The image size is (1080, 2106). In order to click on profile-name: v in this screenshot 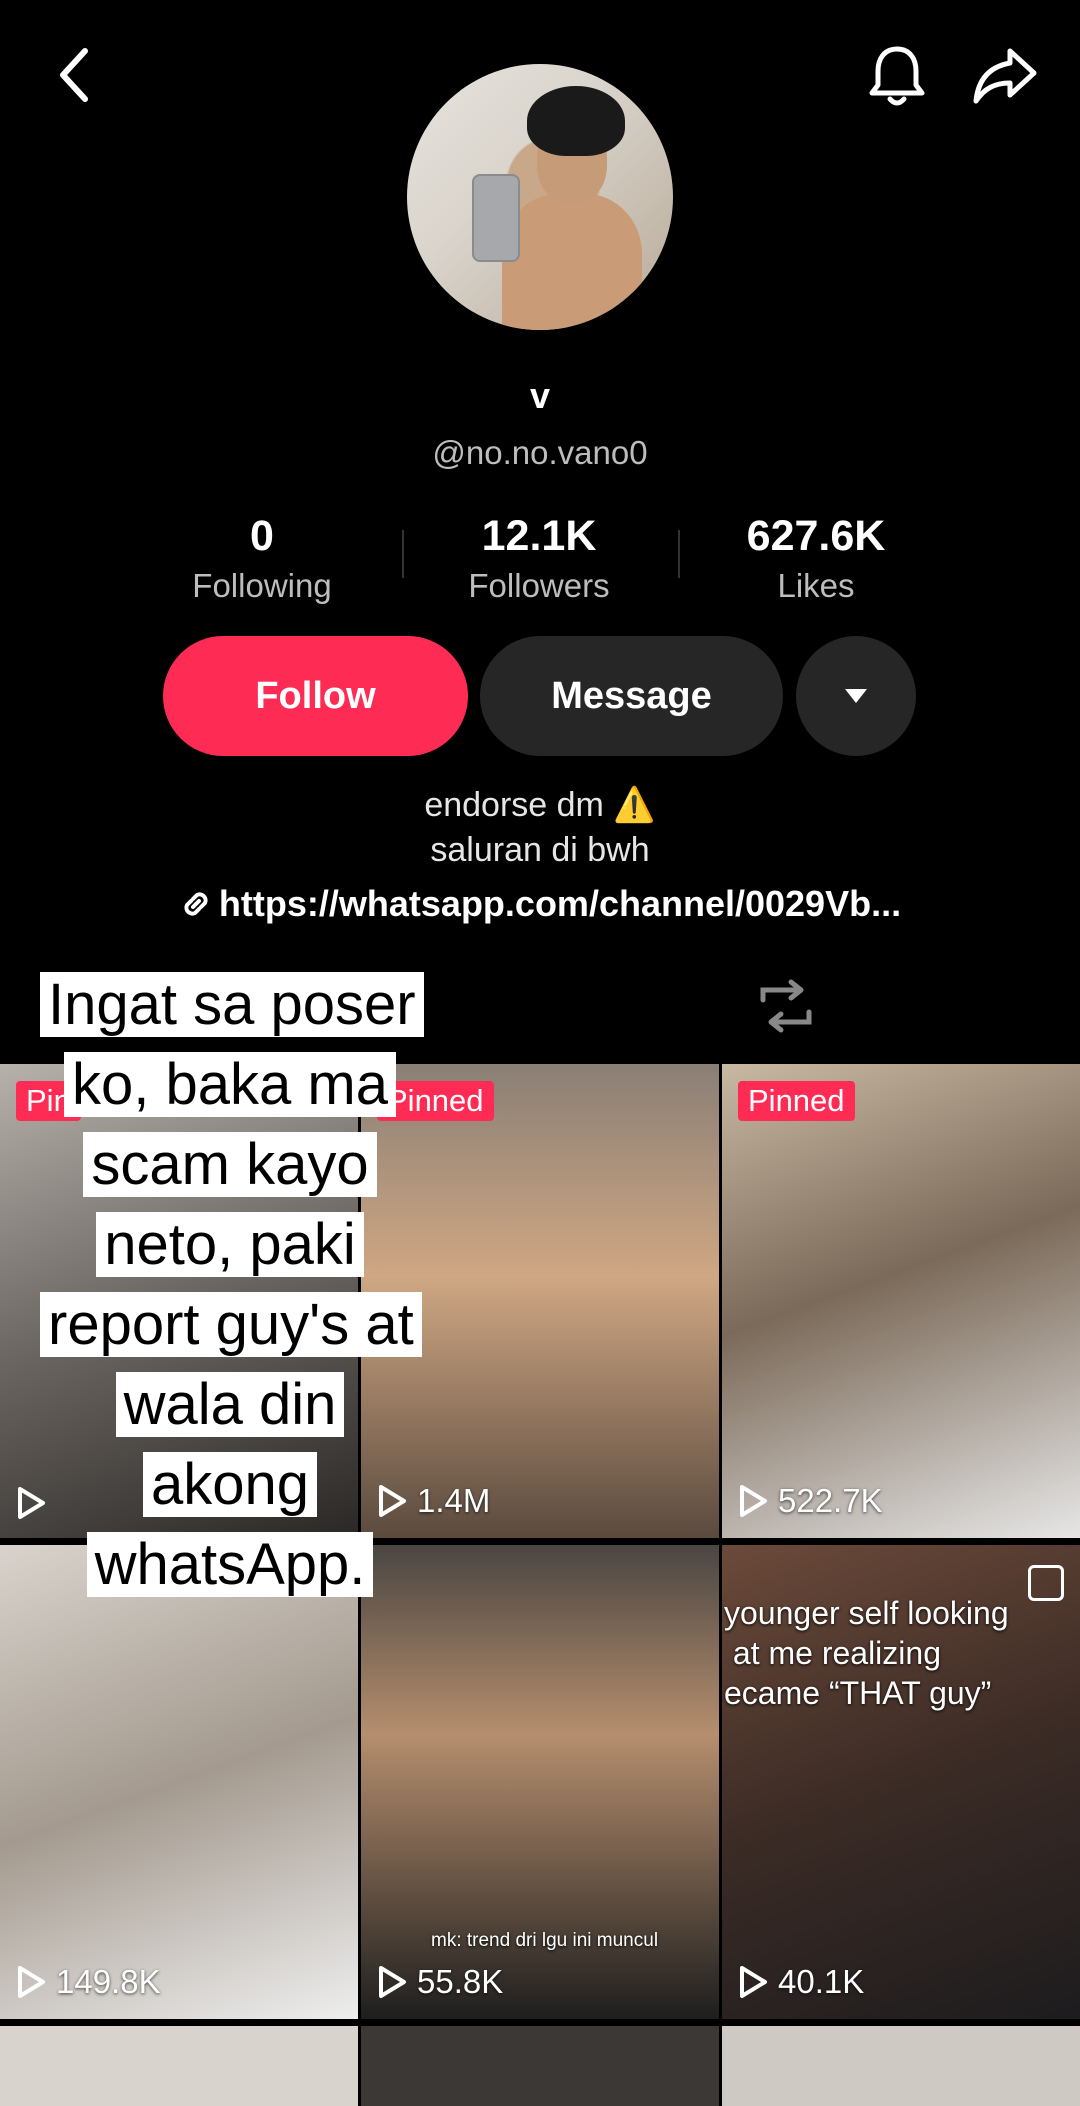, I will do `click(540, 395)`.